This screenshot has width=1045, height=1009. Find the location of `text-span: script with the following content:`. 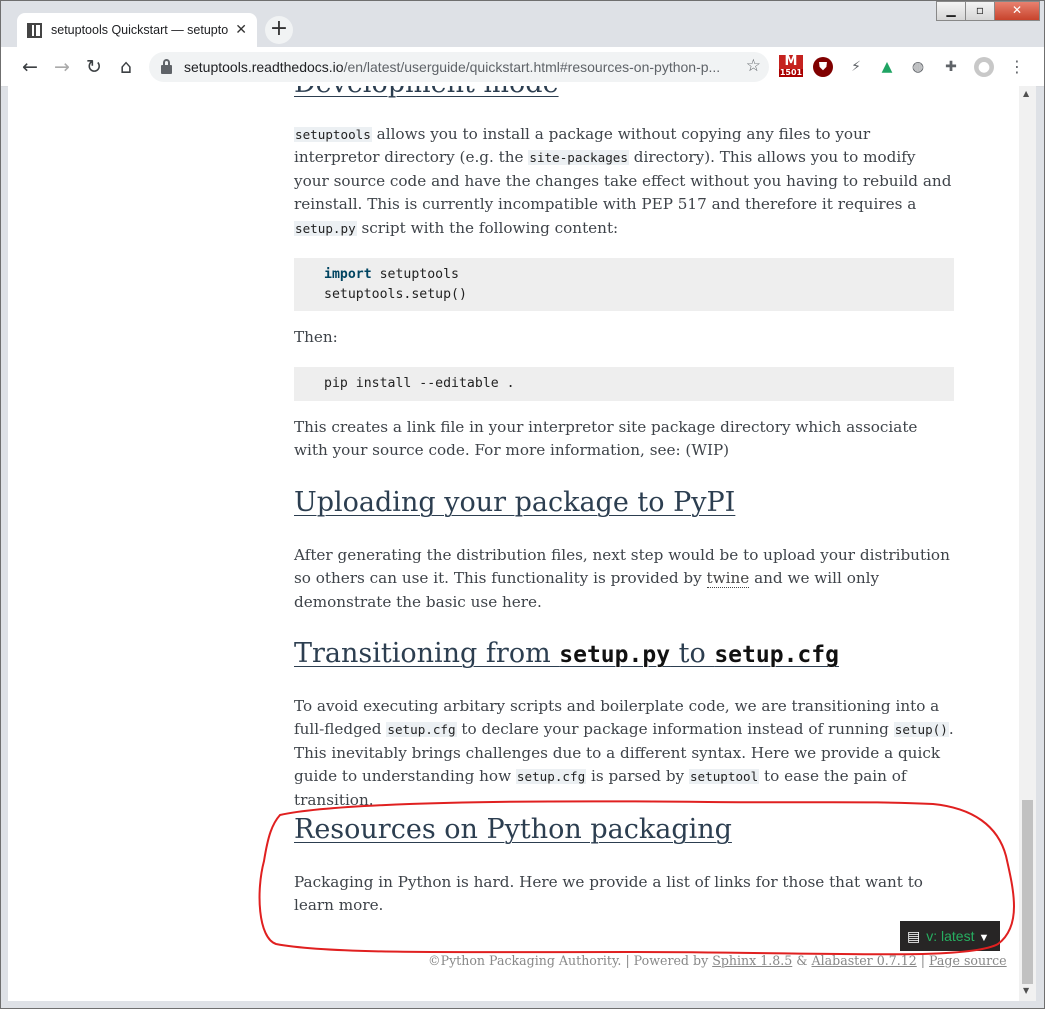

text-span: script with the following content: is located at coordinates (487, 227).